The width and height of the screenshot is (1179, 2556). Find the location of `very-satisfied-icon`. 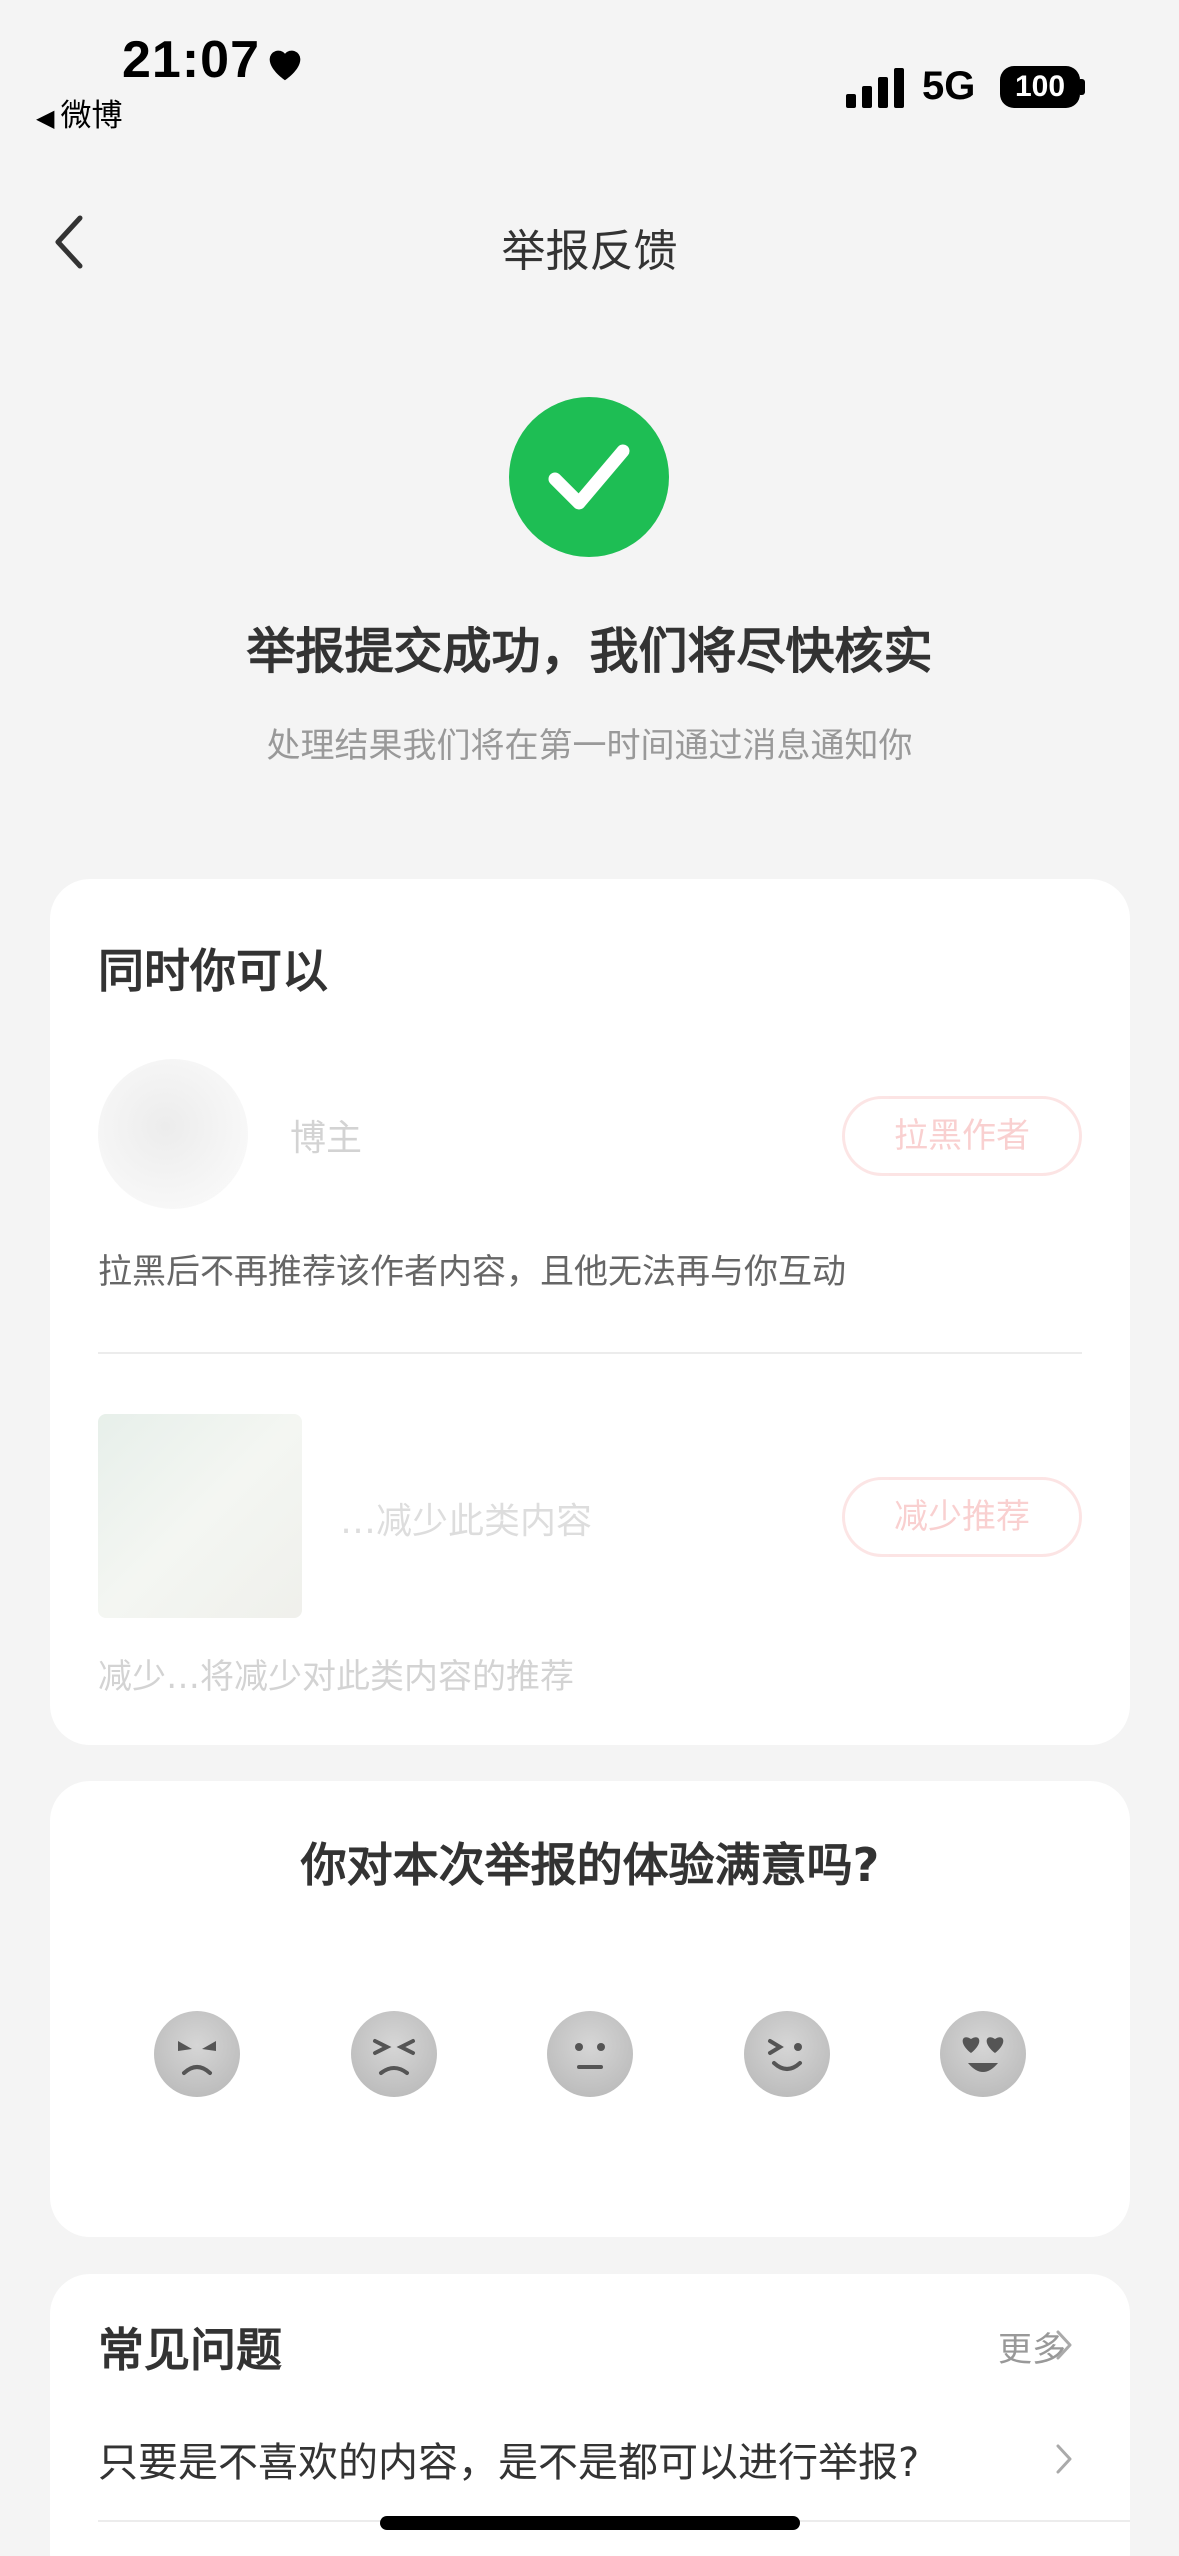

very-satisfied-icon is located at coordinates (983, 2054).